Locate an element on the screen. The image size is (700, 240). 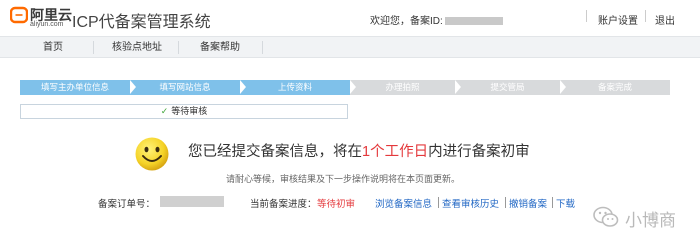
watermark-text: 小博商 is located at coordinates (650, 220).